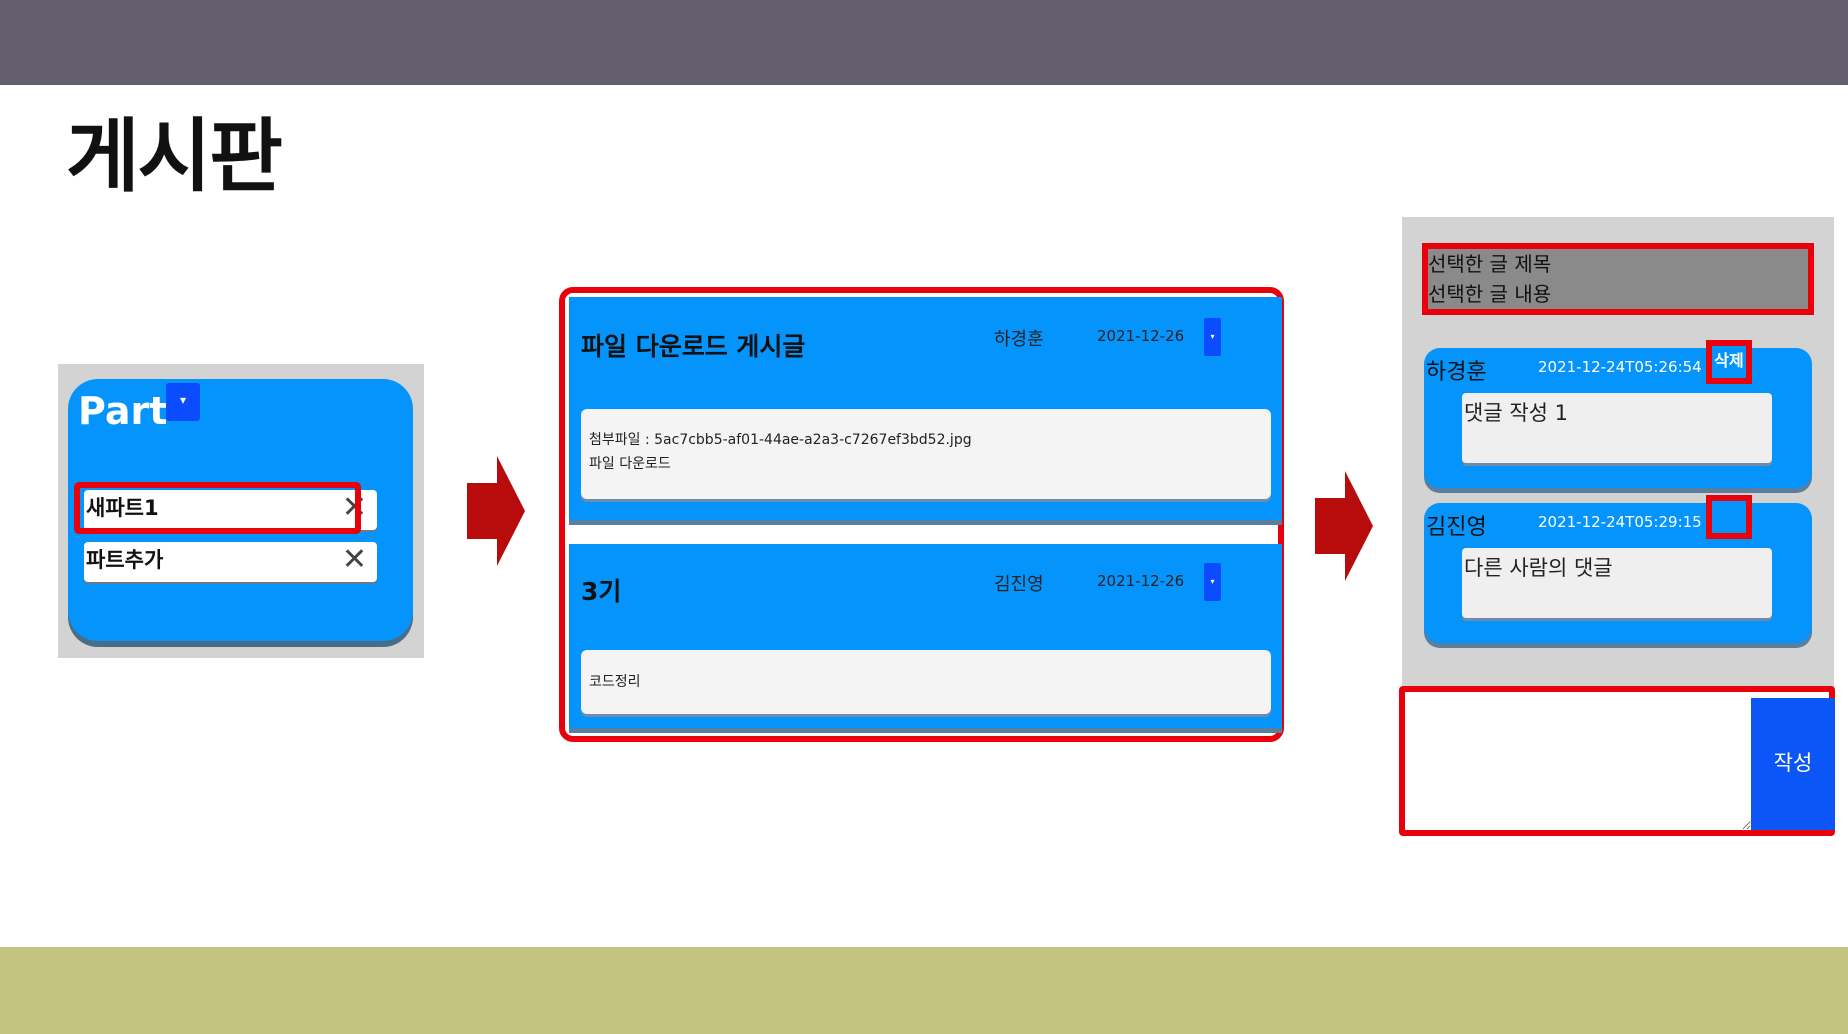  Describe the element at coordinates (174, 156) in the screenshot. I see `slide-title: 게시판` at that location.